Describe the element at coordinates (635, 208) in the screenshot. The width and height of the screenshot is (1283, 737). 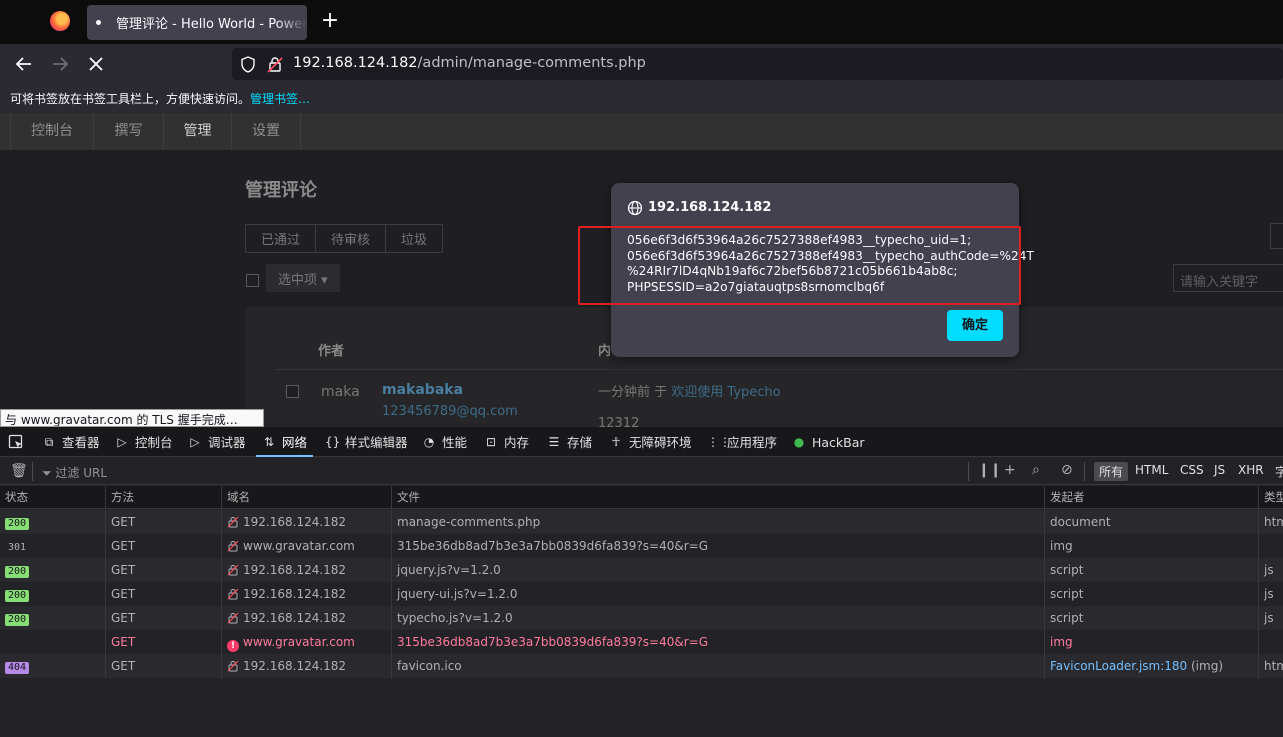
I see `globe-icon` at that location.